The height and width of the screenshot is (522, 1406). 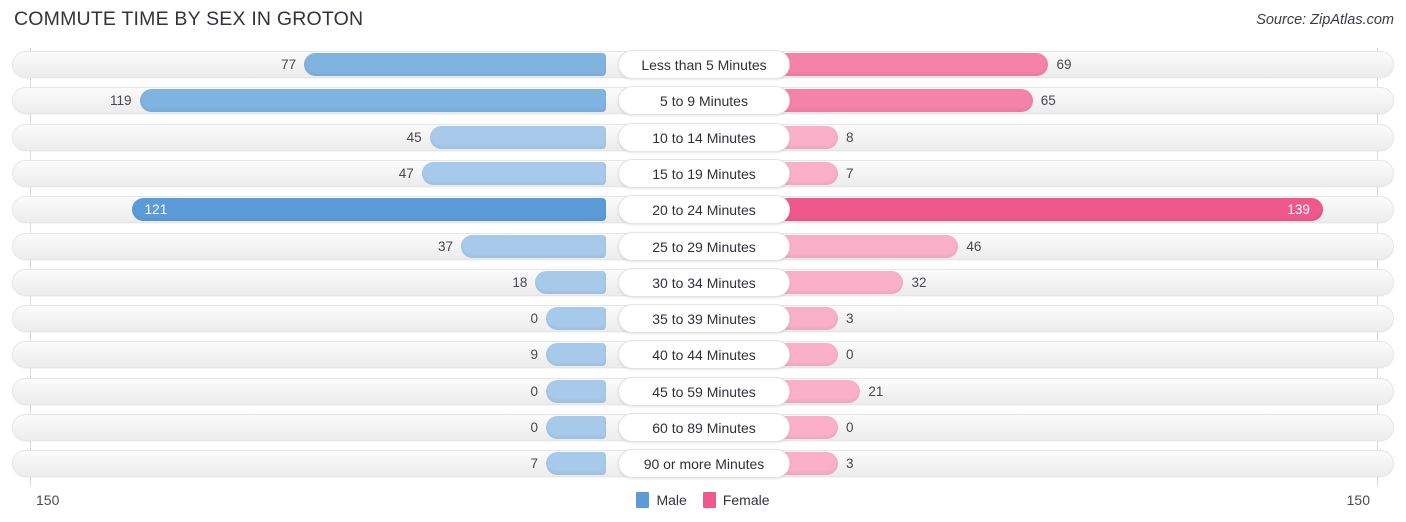 I want to click on chart-row: 0 3 35 to 39 Minutes, so click(x=703, y=319).